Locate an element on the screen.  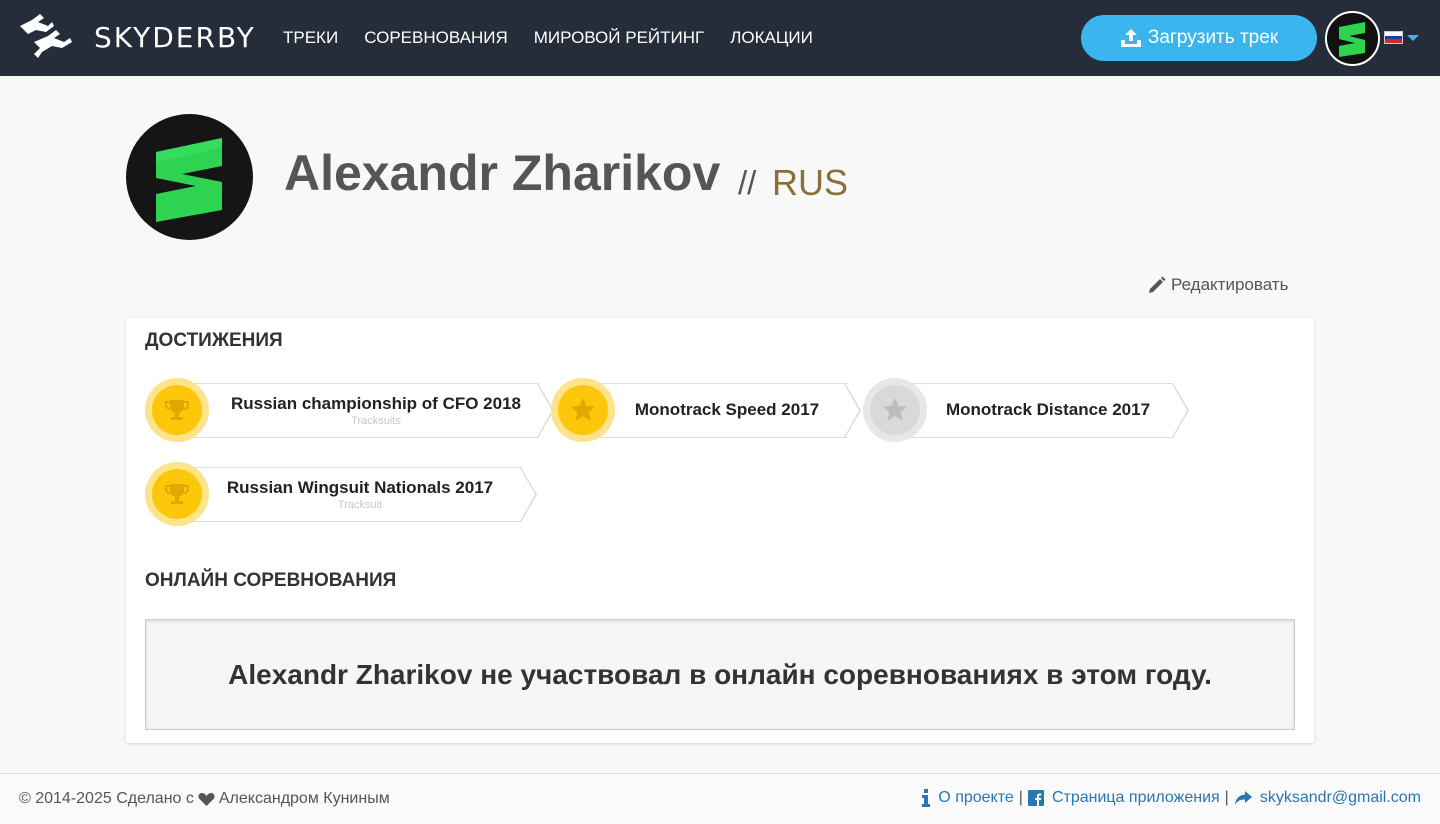
achievement-item: Monotrack Distance 2017 is located at coordinates (1028, 410).